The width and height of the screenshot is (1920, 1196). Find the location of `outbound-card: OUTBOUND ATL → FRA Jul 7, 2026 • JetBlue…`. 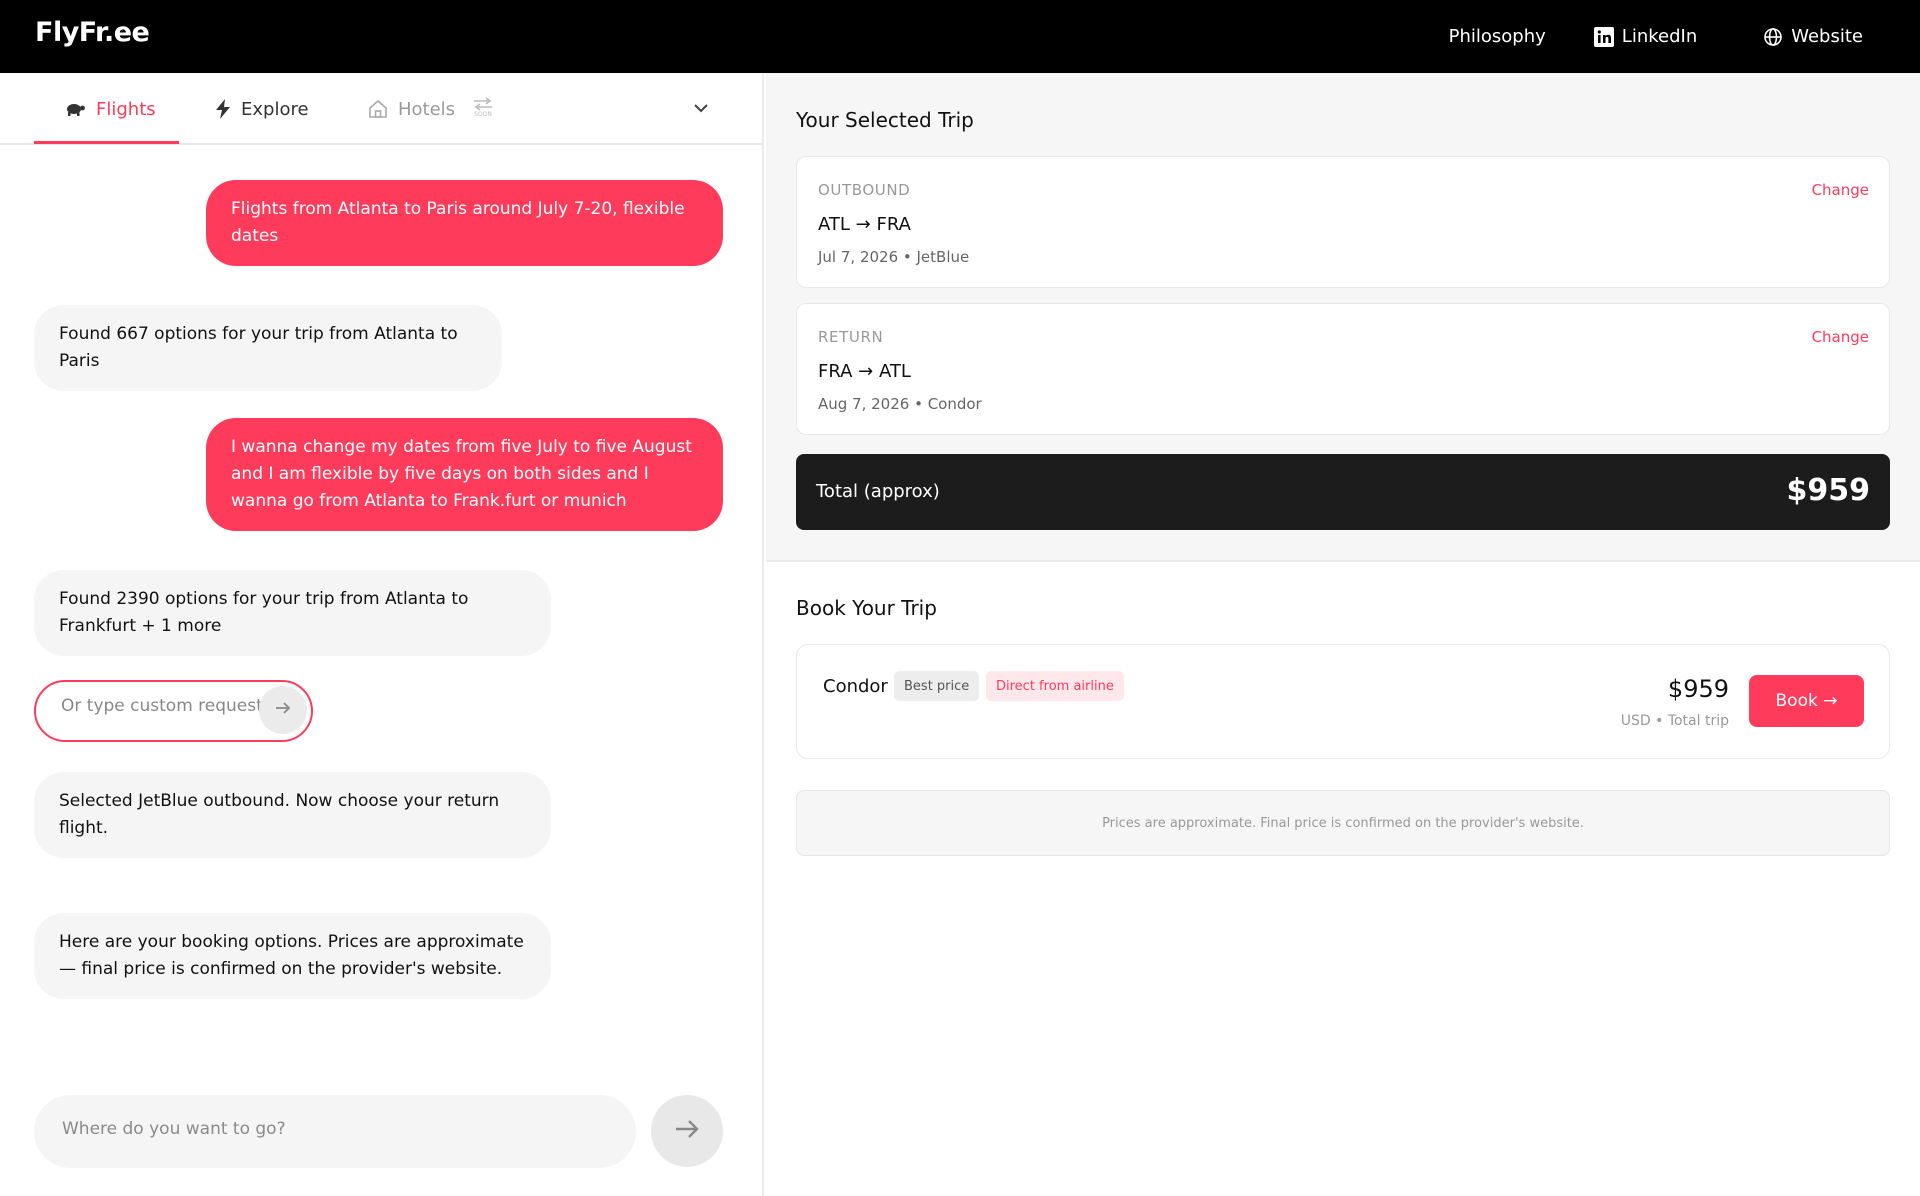

outbound-card: OUTBOUND ATL → FRA Jul 7, 2026 • JetBlue… is located at coordinates (1343, 222).